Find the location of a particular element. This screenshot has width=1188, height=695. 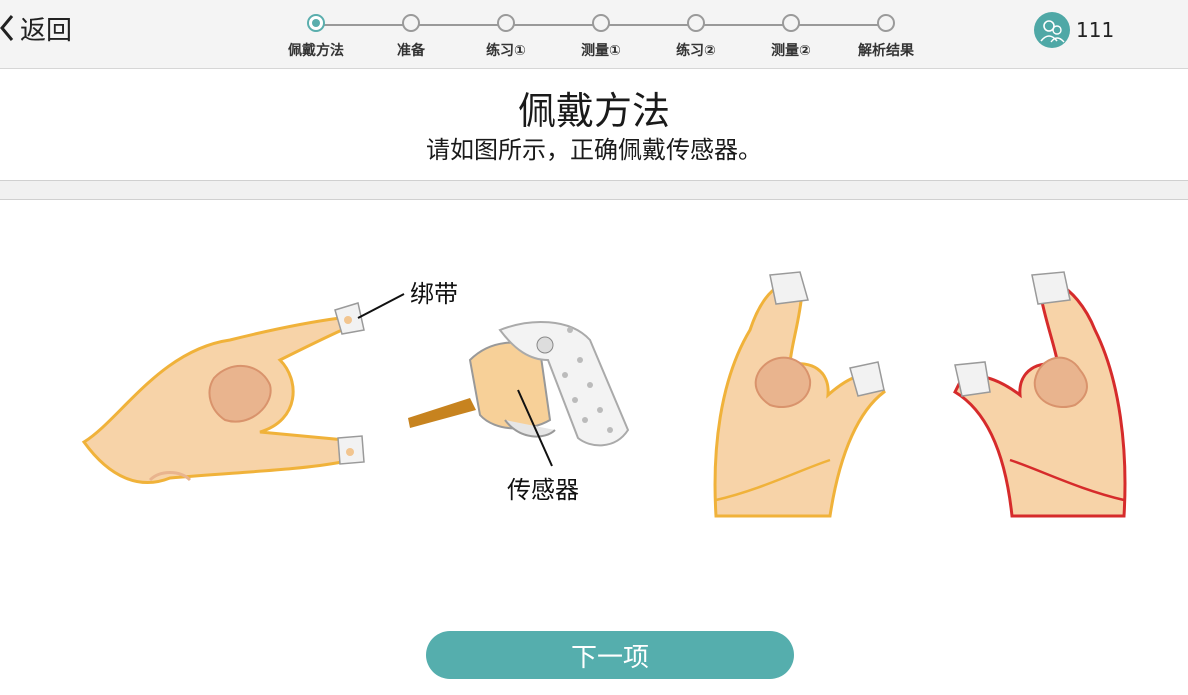

step-label: 测量② is located at coordinates (791, 51).